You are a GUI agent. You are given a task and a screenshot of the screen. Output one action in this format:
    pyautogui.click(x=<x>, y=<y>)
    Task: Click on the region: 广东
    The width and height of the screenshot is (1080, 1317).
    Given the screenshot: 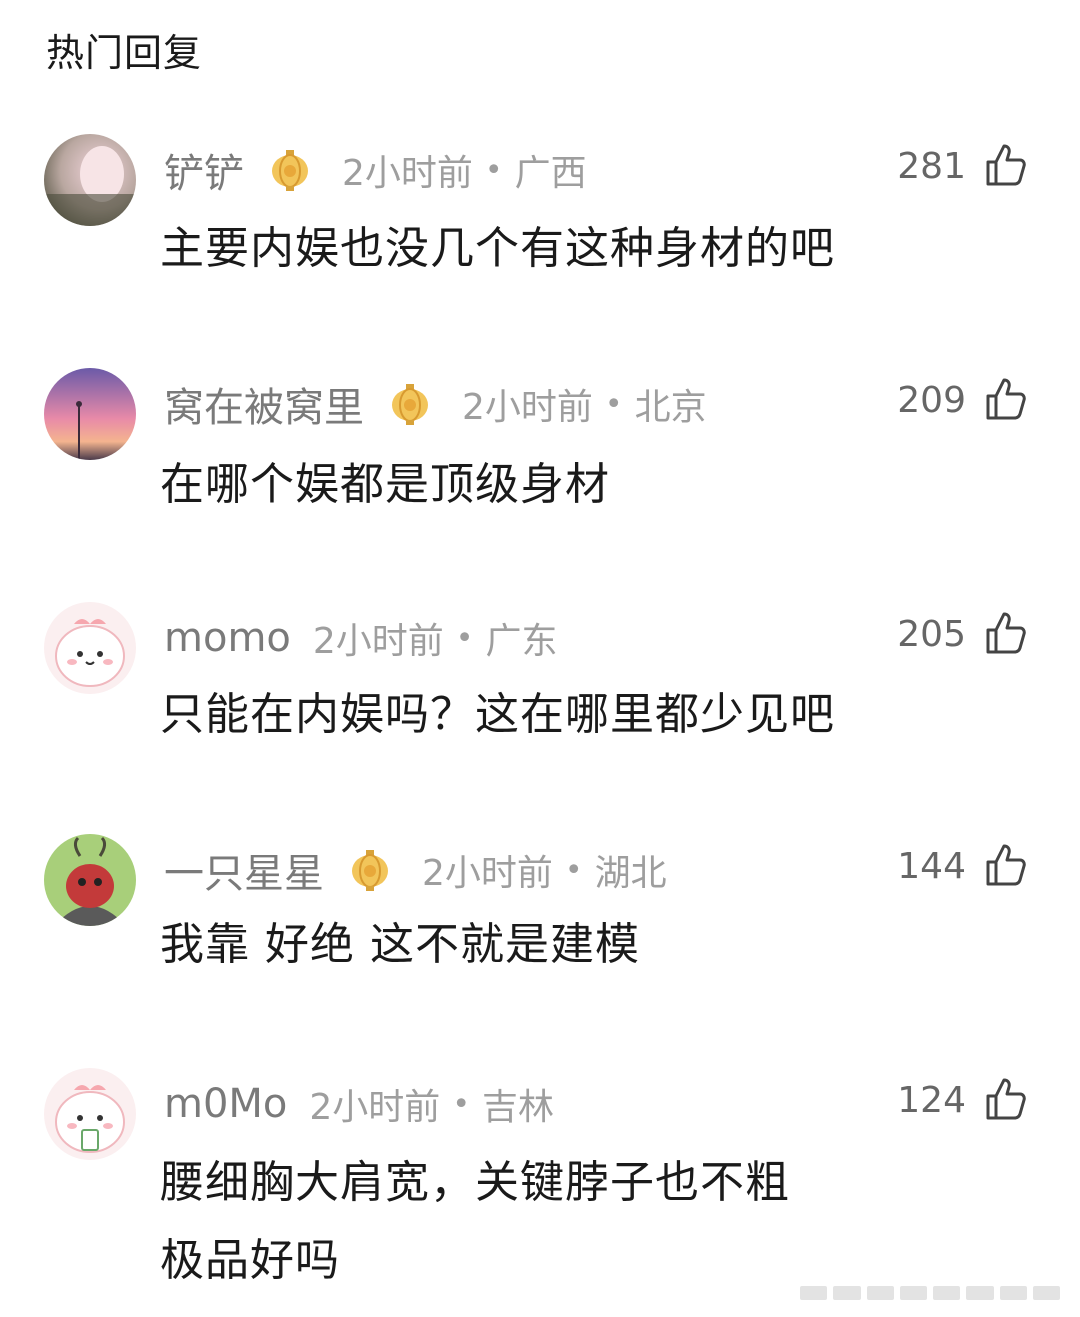 What is the action you would take?
    pyautogui.click(x=521, y=641)
    